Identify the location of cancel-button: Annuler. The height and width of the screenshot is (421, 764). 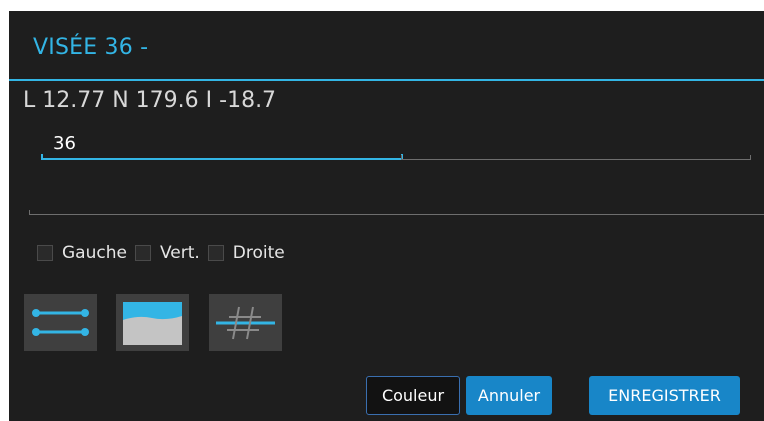
(509, 395).